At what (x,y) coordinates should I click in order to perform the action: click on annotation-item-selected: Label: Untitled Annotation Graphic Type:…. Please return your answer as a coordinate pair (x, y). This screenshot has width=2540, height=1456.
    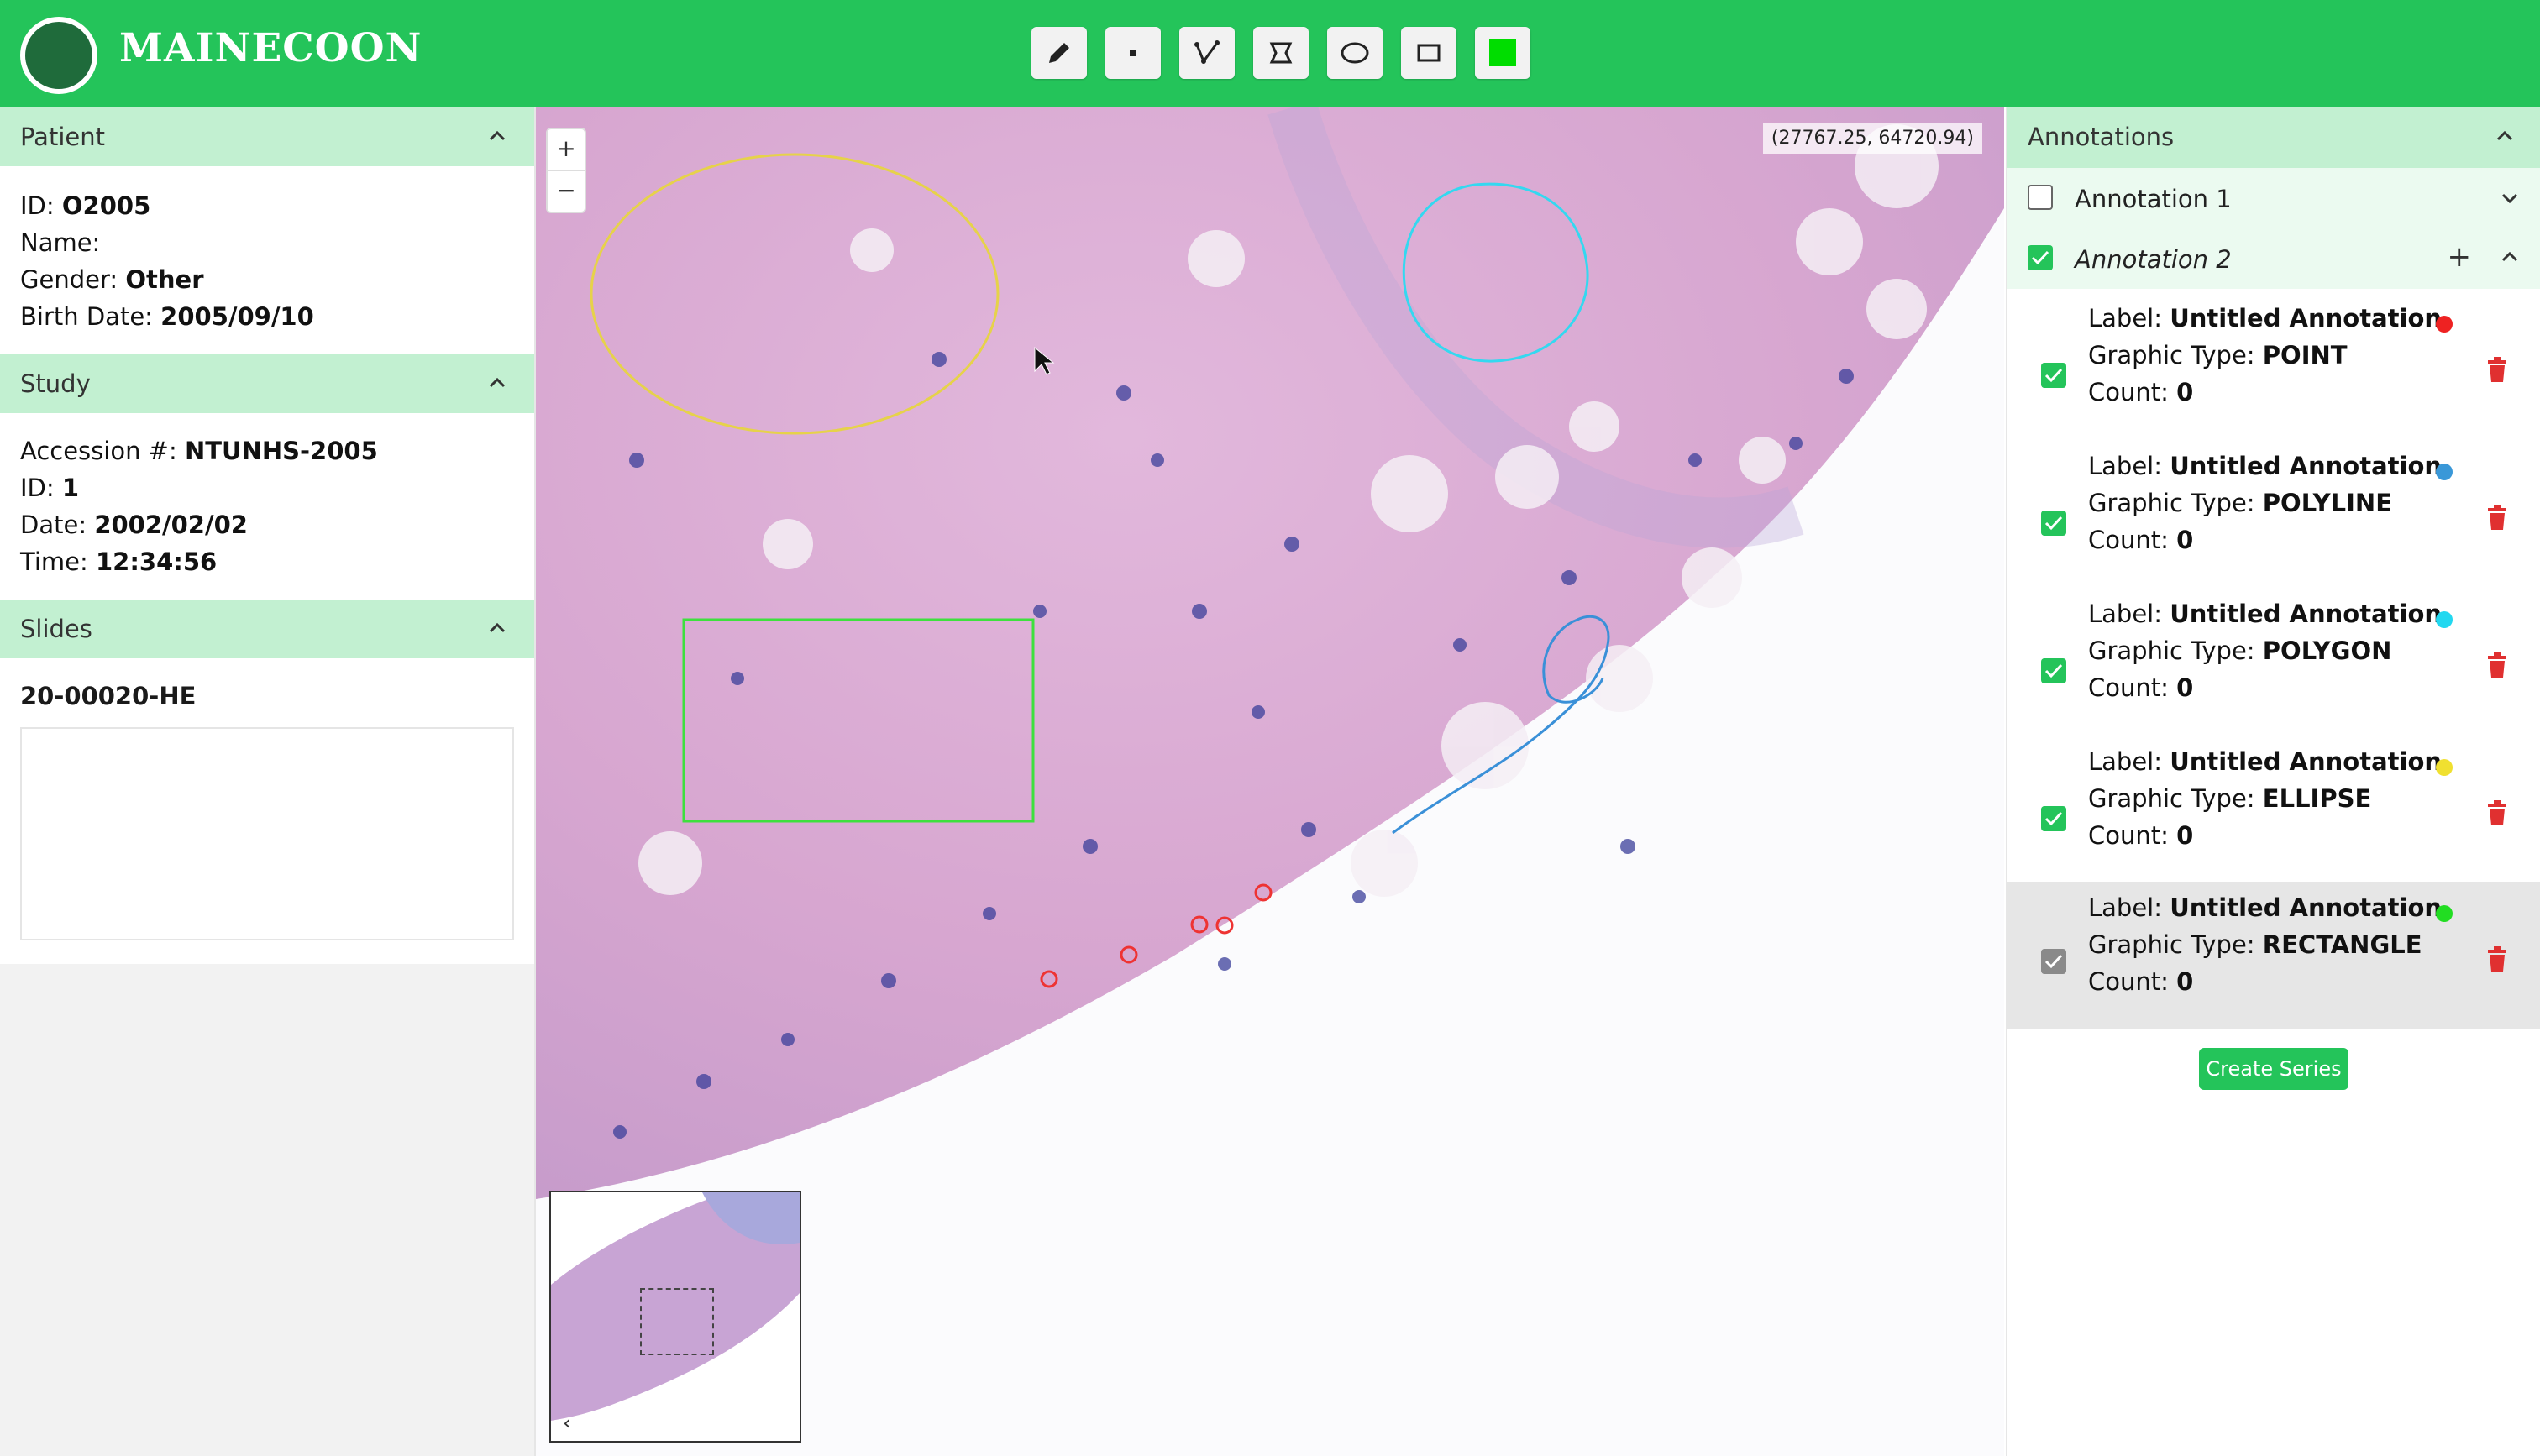
    Looking at the image, I should click on (2273, 955).